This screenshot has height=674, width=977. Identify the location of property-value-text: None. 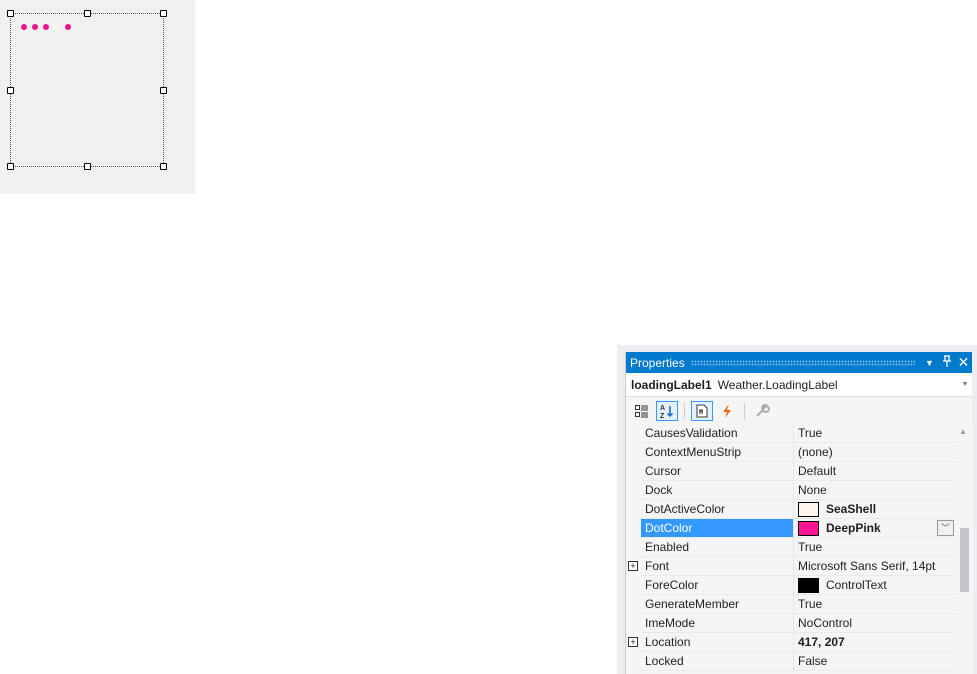
(812, 489).